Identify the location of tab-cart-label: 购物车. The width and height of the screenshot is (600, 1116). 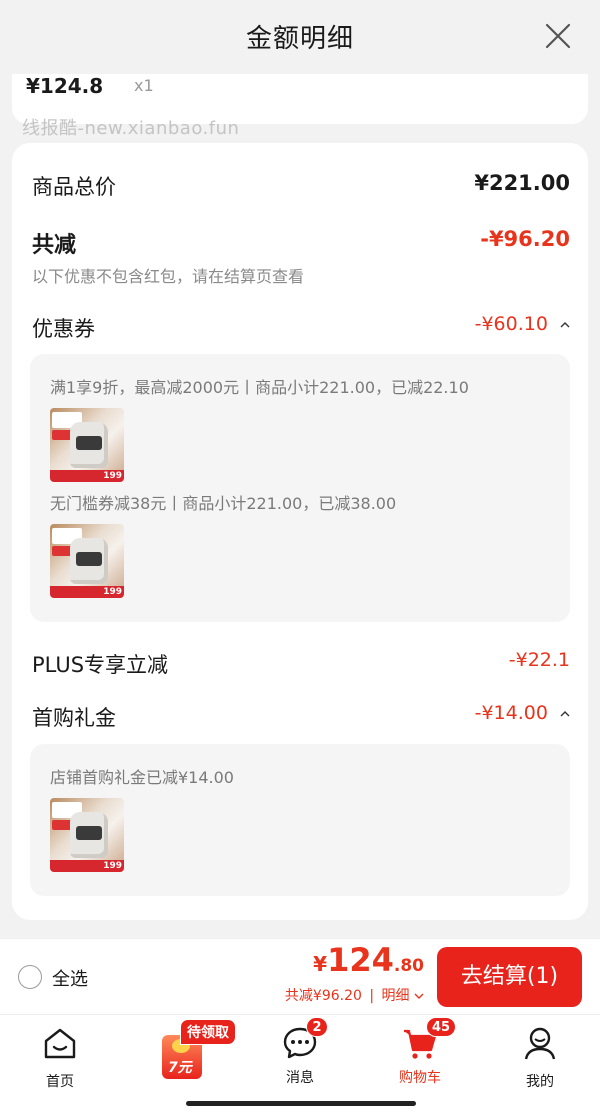
(420, 1078).